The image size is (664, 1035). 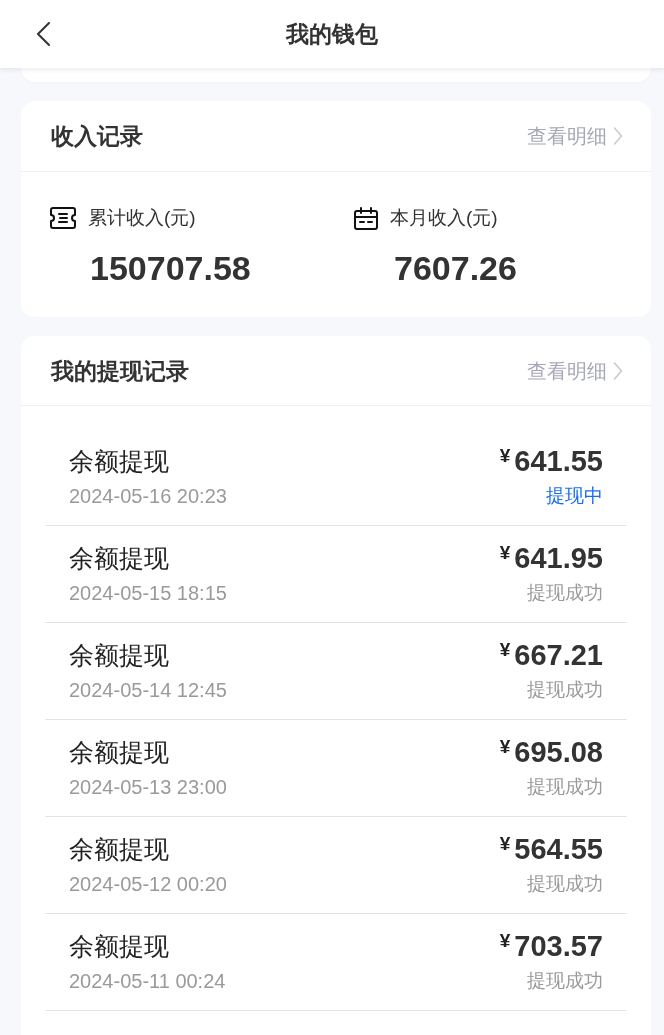 I want to click on ticket-icon, so click(x=63, y=218).